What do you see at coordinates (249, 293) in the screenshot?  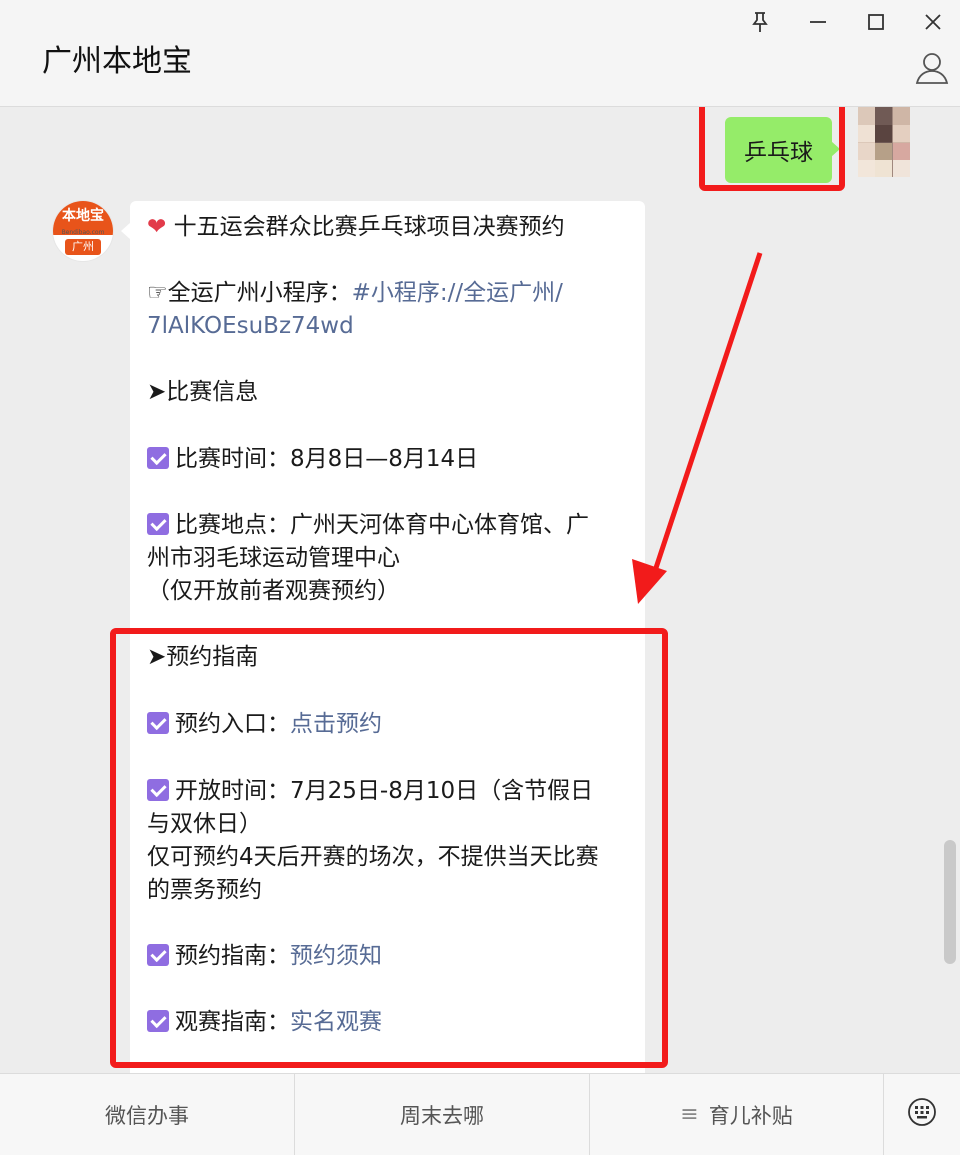 I see `program-label: ☞全运广州小程序：` at bounding box center [249, 293].